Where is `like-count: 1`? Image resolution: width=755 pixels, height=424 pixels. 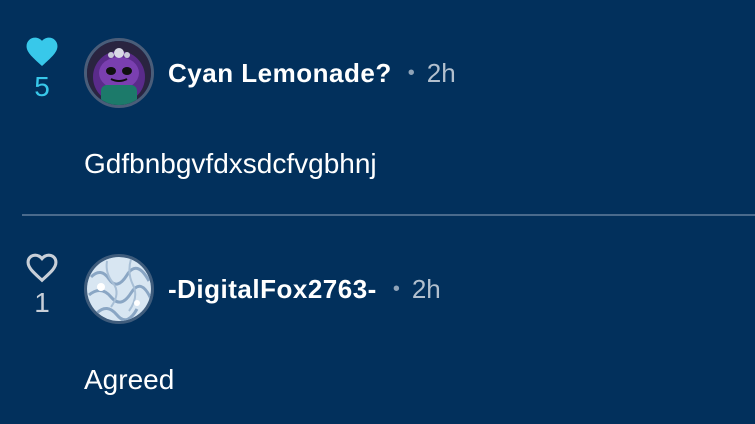 like-count: 1 is located at coordinates (42, 302).